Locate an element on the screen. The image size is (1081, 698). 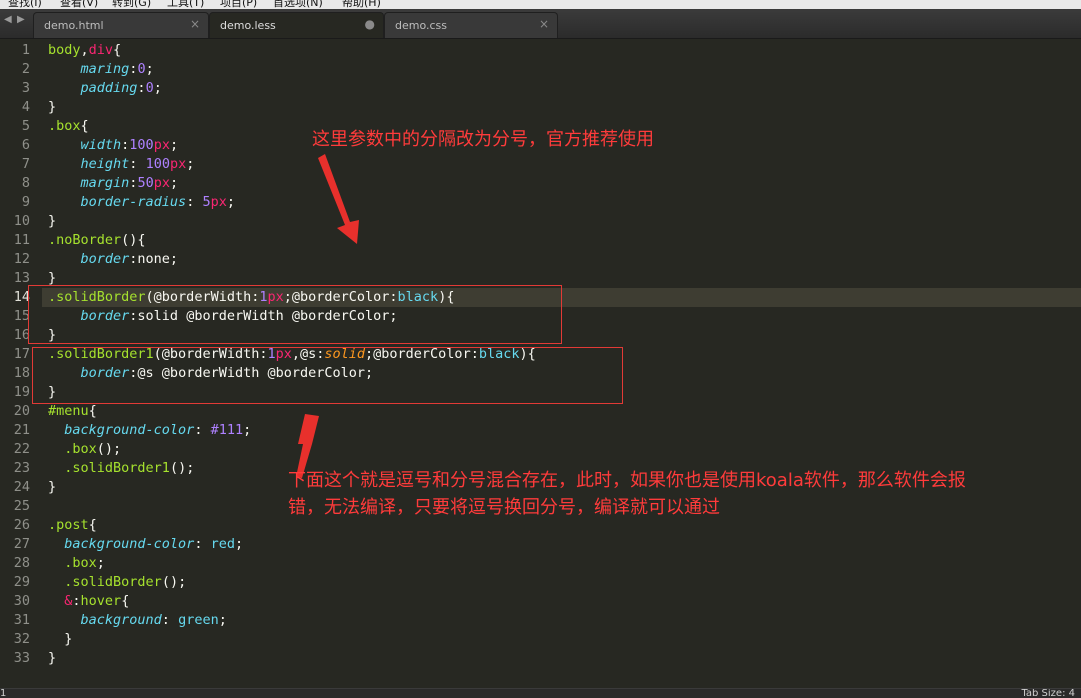
code-line: .box(); is located at coordinates (84, 449).